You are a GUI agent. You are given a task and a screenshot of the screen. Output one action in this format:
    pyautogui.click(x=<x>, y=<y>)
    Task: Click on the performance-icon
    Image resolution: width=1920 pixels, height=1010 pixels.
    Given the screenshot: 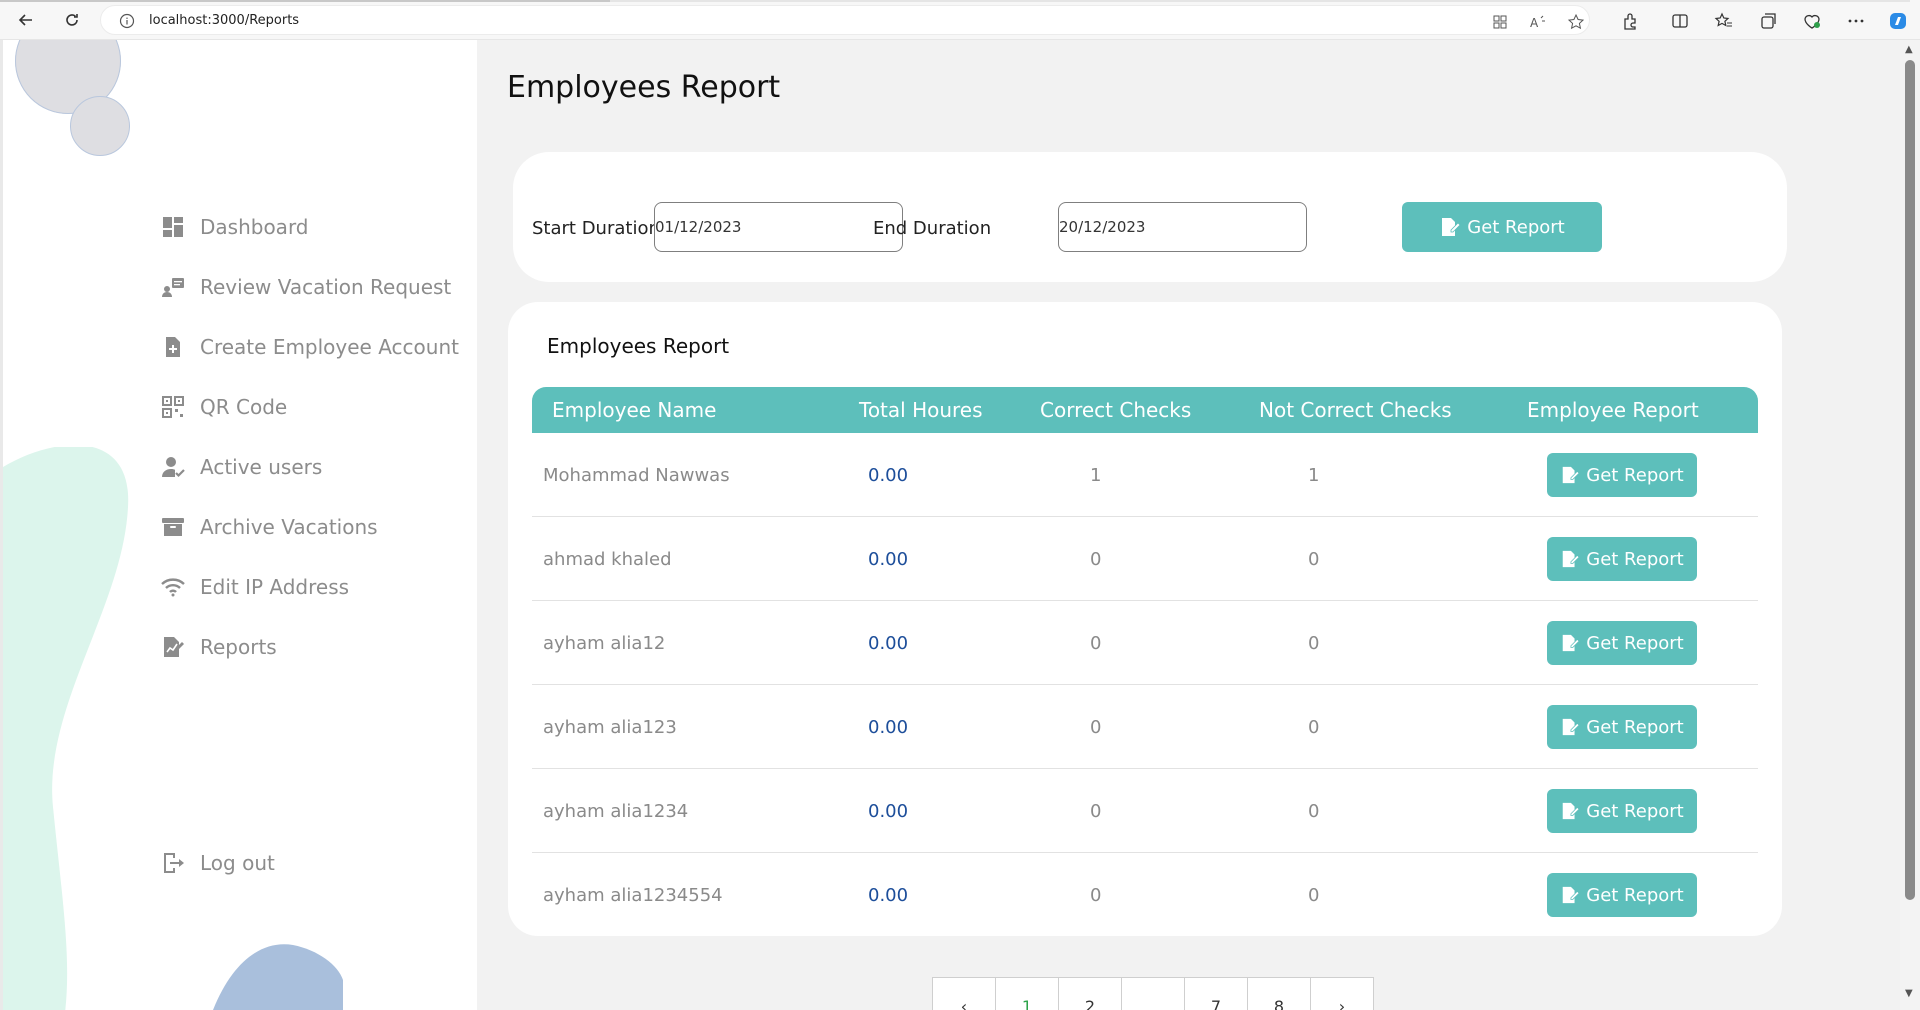 What is the action you would take?
    pyautogui.click(x=1812, y=21)
    